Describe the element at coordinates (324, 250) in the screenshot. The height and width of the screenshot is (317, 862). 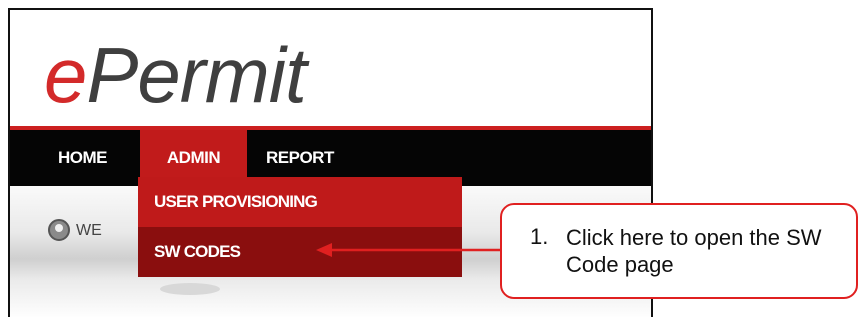
I see `callout-arrow-head` at that location.